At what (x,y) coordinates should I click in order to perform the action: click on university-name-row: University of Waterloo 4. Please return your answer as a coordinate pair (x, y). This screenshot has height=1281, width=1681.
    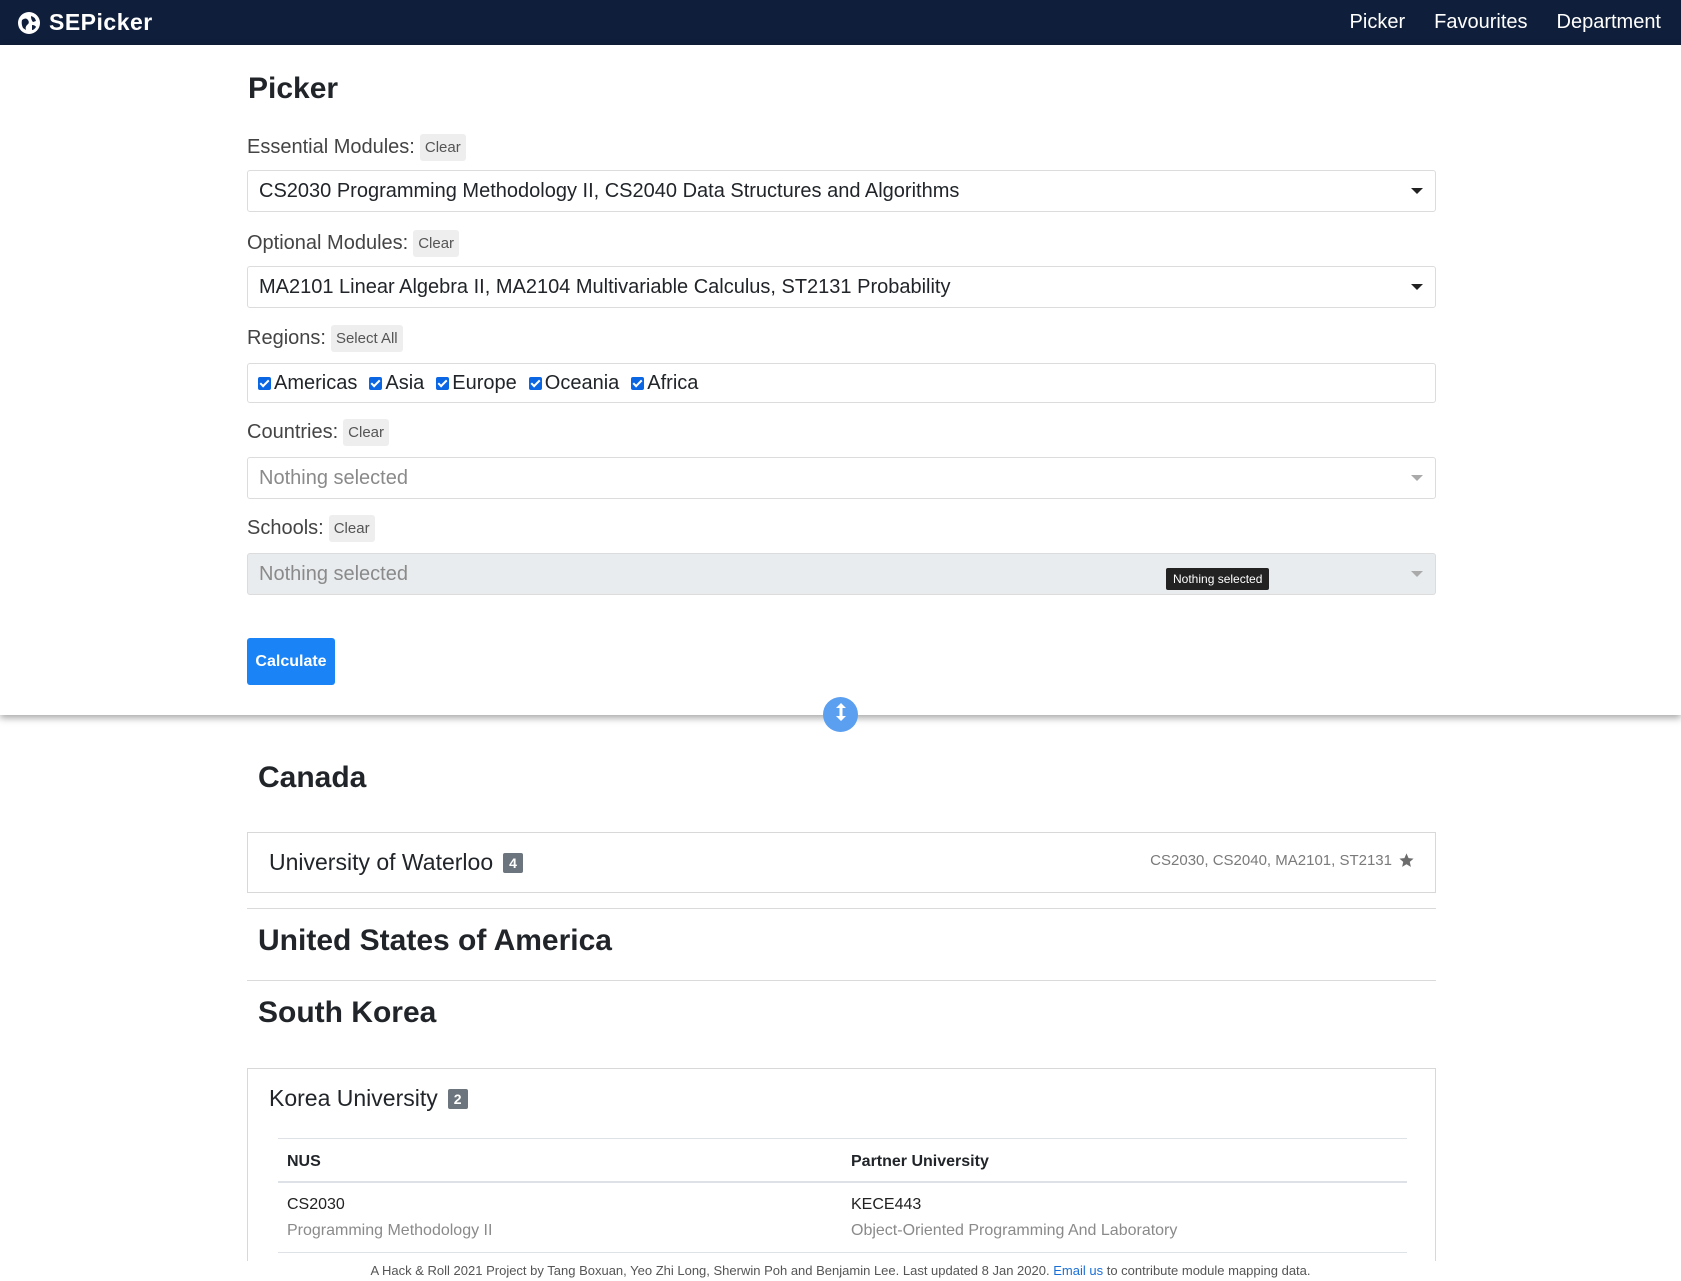
    Looking at the image, I should click on (396, 862).